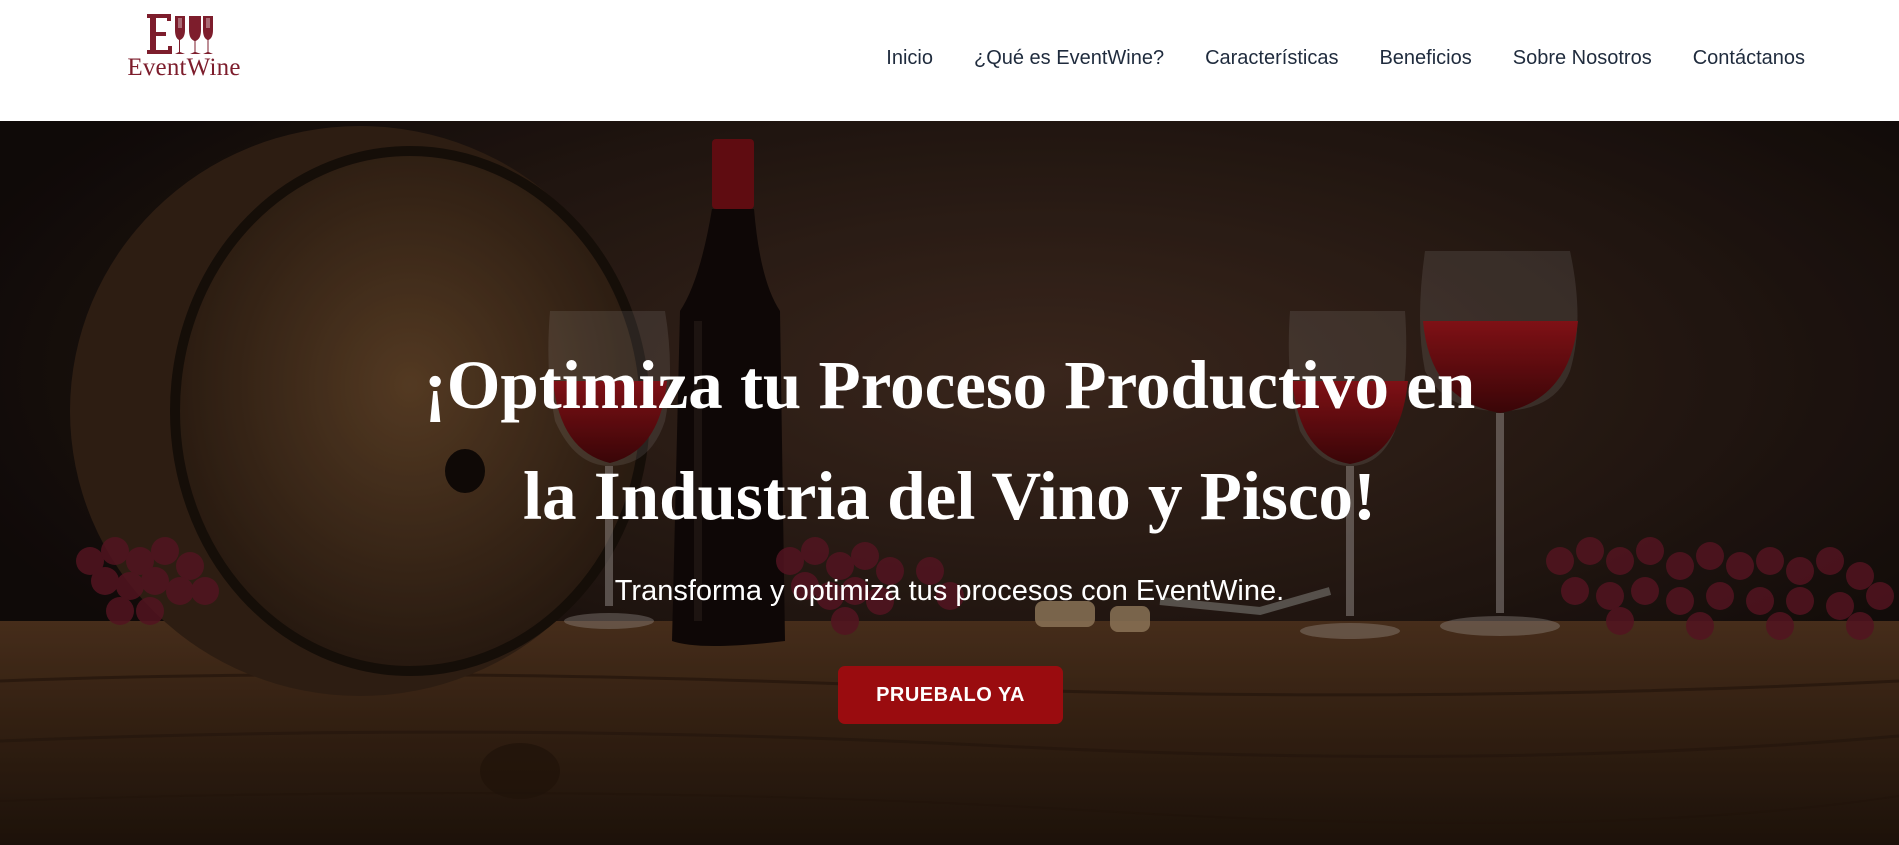 This screenshot has width=1899, height=845. What do you see at coordinates (1749, 58) in the screenshot?
I see `nav-item-contactanos: Contáctanos` at bounding box center [1749, 58].